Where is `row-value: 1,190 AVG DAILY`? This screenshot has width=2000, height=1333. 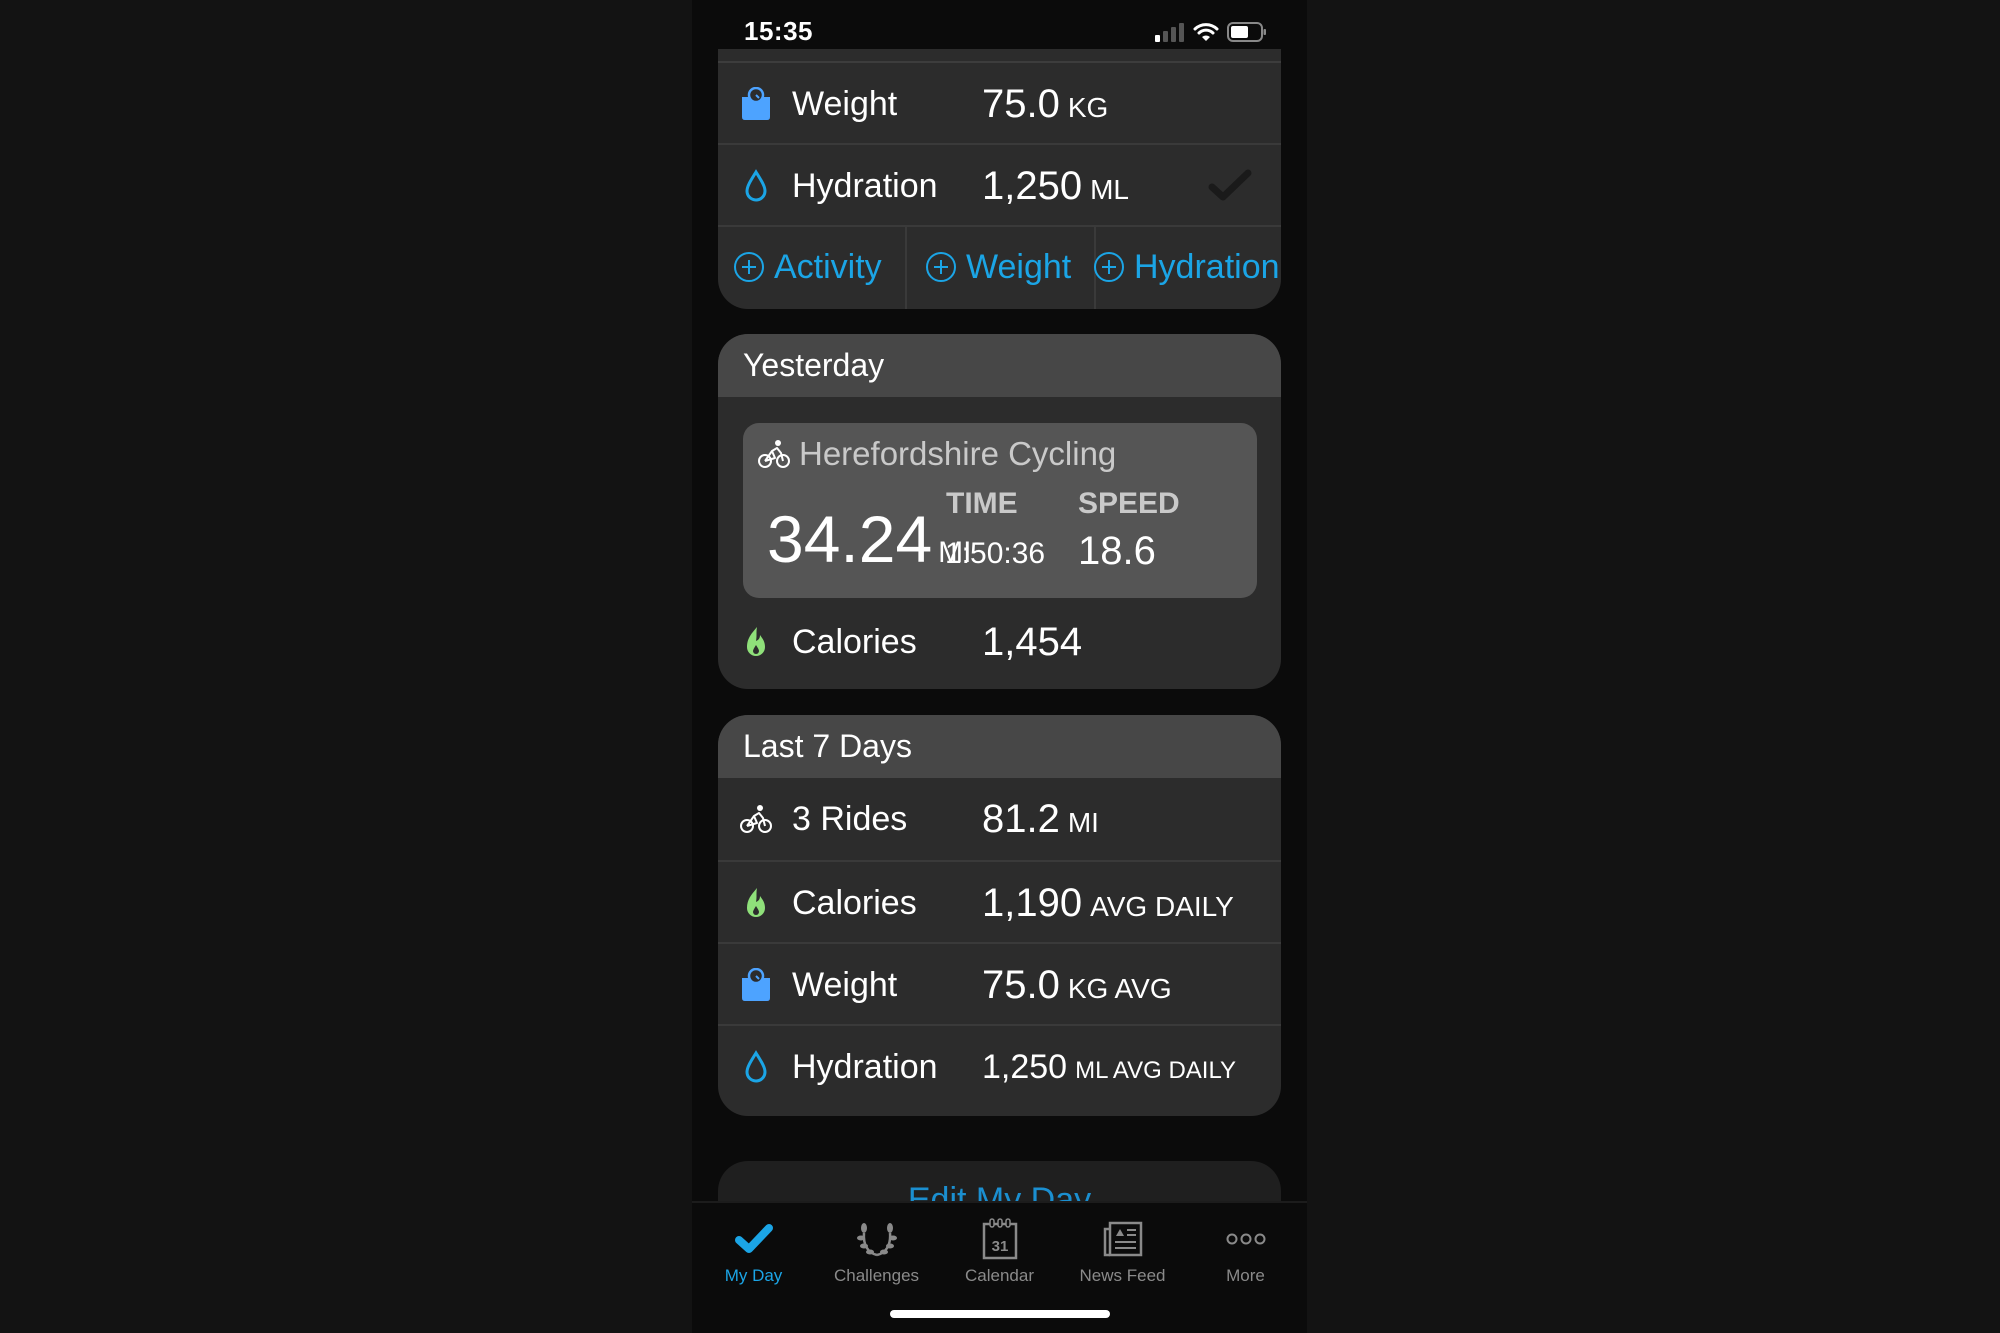 row-value: 1,190 AVG DAILY is located at coordinates (1108, 903).